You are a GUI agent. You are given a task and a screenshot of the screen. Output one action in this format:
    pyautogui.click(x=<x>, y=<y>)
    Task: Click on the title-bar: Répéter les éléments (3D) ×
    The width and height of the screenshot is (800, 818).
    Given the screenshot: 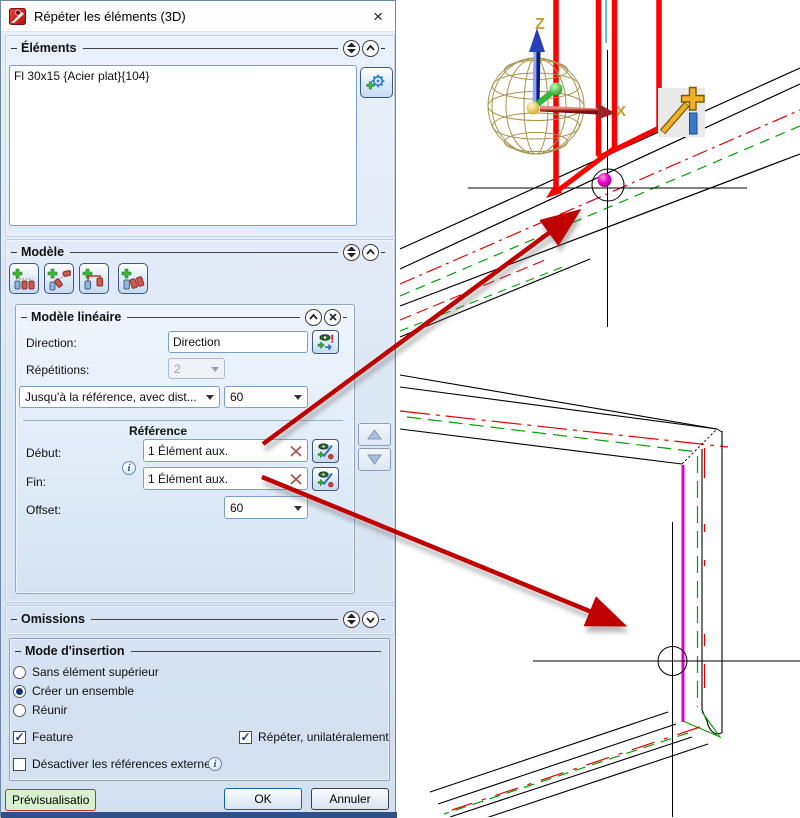 What is the action you would take?
    pyautogui.click(x=198, y=16)
    